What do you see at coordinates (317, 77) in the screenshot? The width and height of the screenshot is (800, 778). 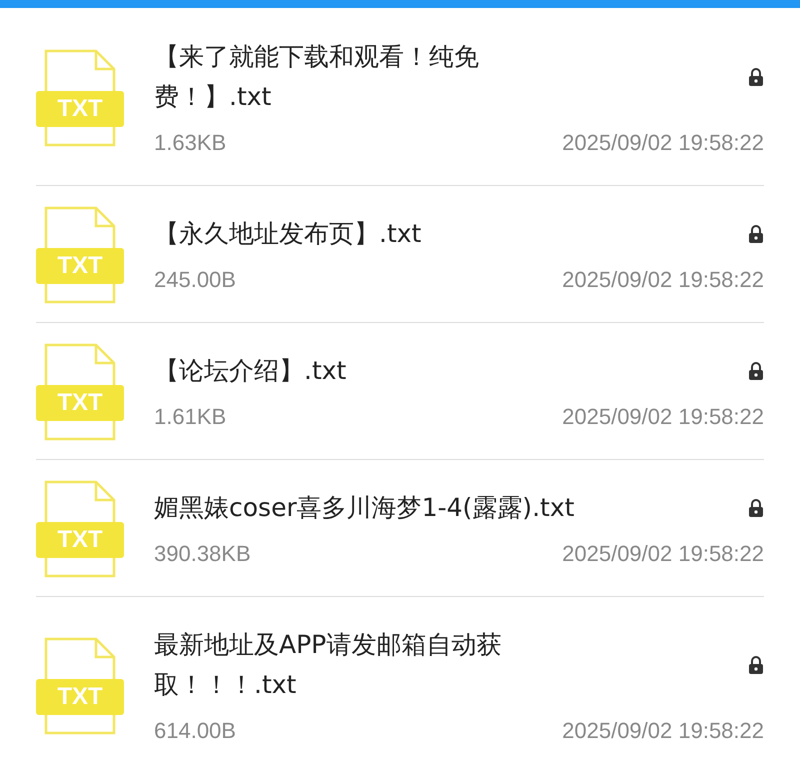 I see `file-name: 【来了就能下载和观看！纯免费！】.txt` at bounding box center [317, 77].